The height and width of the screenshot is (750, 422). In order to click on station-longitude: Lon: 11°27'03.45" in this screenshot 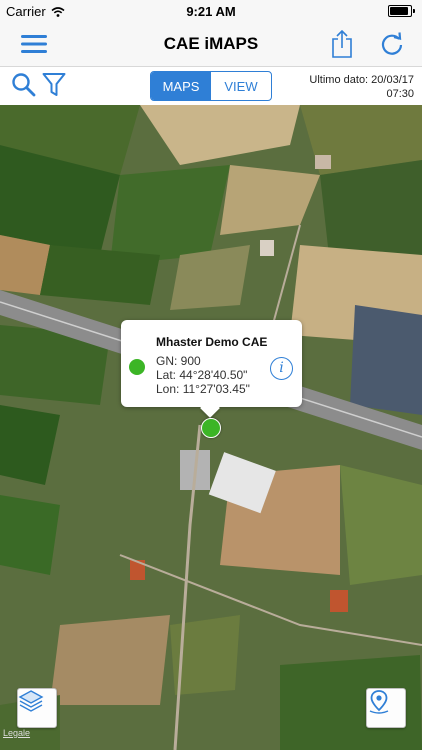, I will do `click(203, 389)`.